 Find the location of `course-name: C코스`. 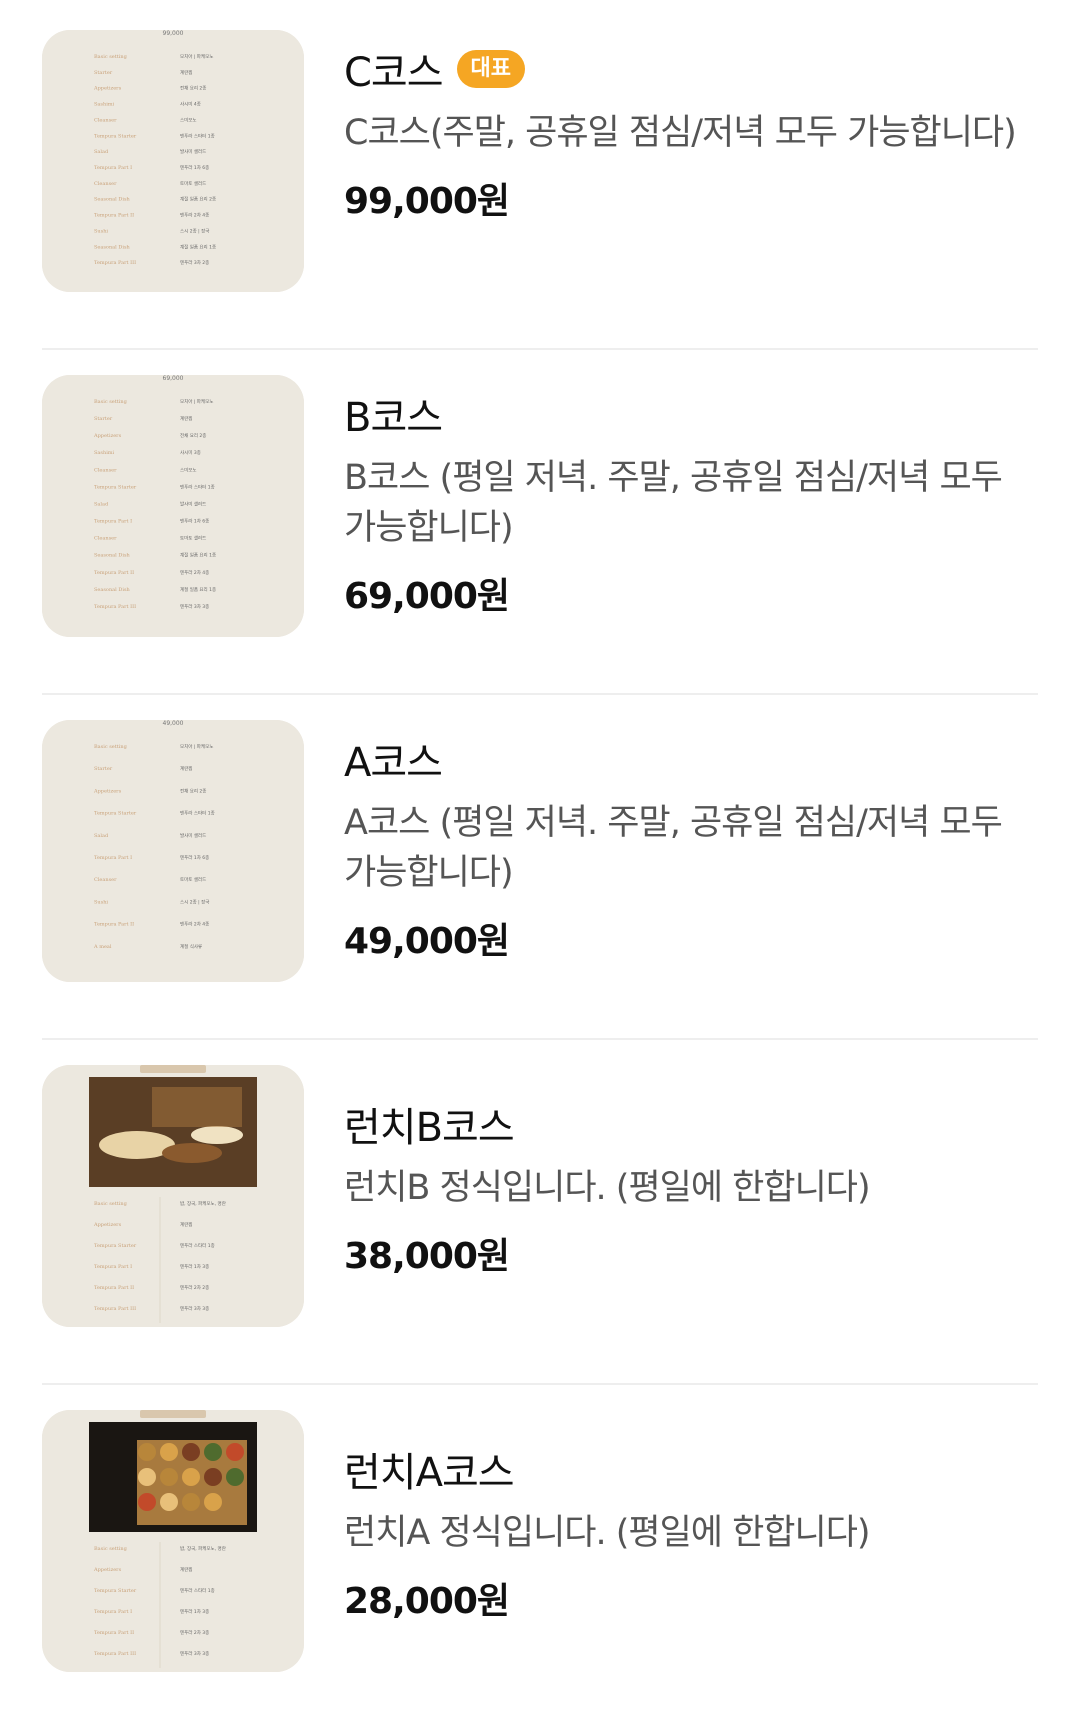

course-name: C코스 is located at coordinates (394, 73).